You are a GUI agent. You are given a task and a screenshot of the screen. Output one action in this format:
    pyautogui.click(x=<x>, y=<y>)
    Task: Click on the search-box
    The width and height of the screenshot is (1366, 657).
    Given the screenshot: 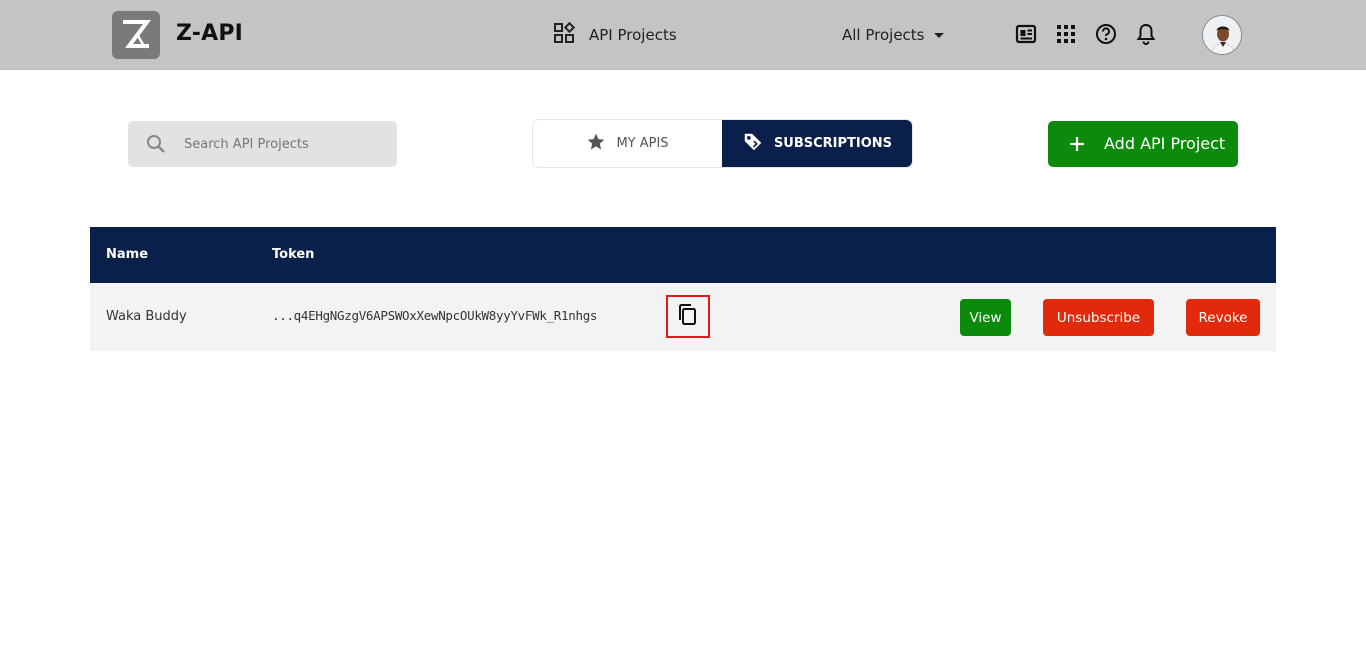 What is the action you would take?
    pyautogui.click(x=262, y=144)
    